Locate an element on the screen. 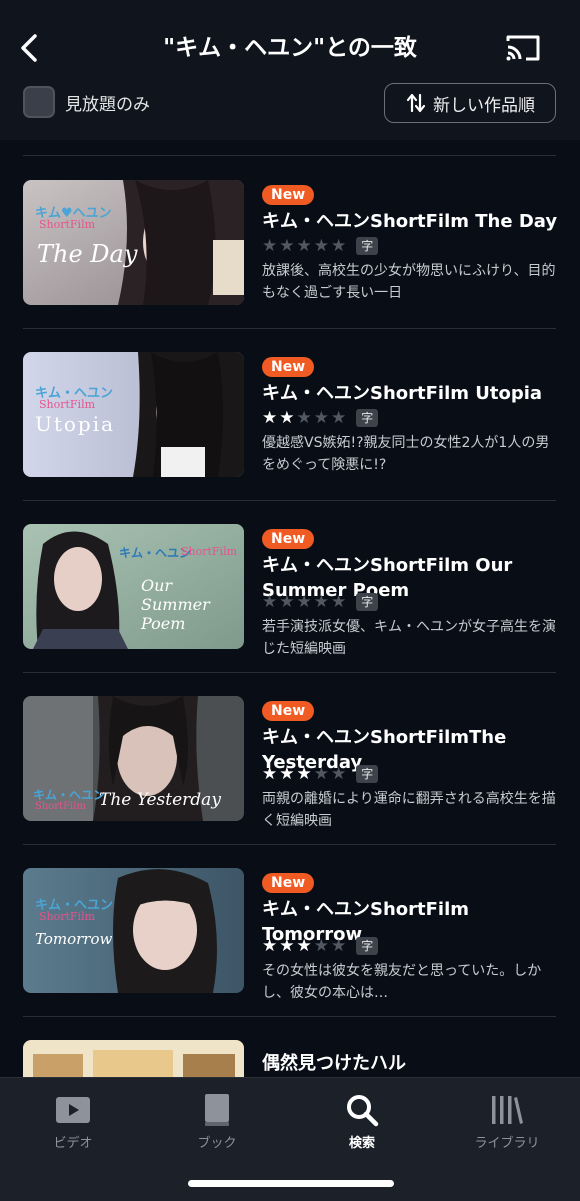  sort-button: 新しい作品順 is located at coordinates (470, 103).